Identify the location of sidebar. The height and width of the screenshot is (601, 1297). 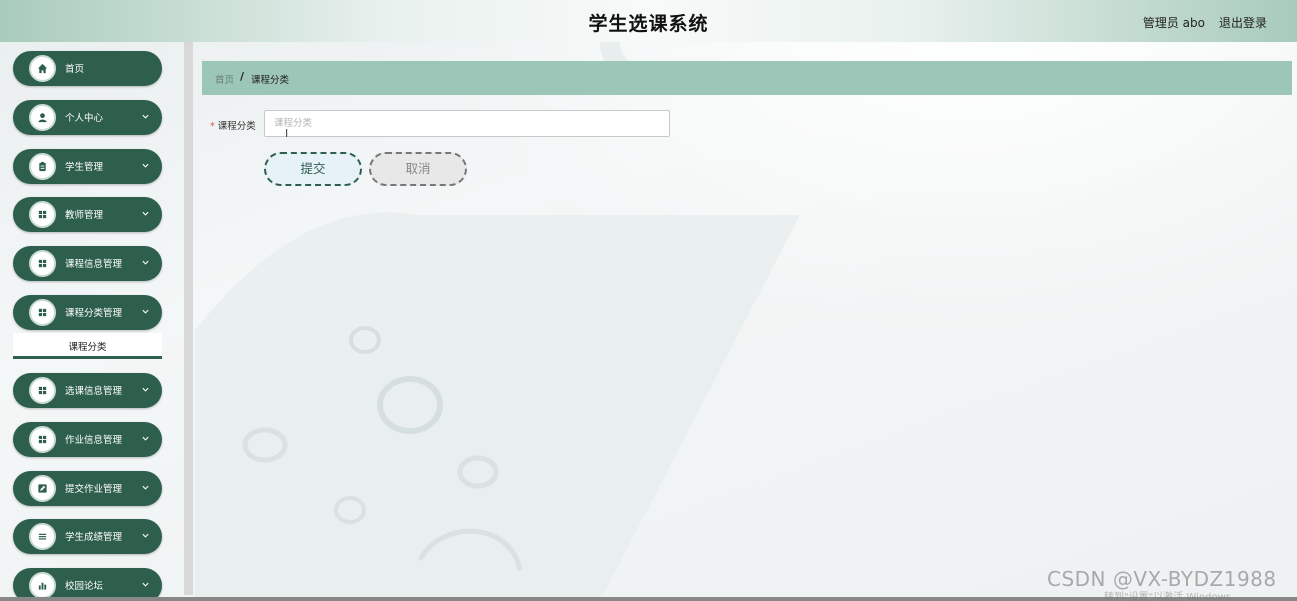
(92, 321).